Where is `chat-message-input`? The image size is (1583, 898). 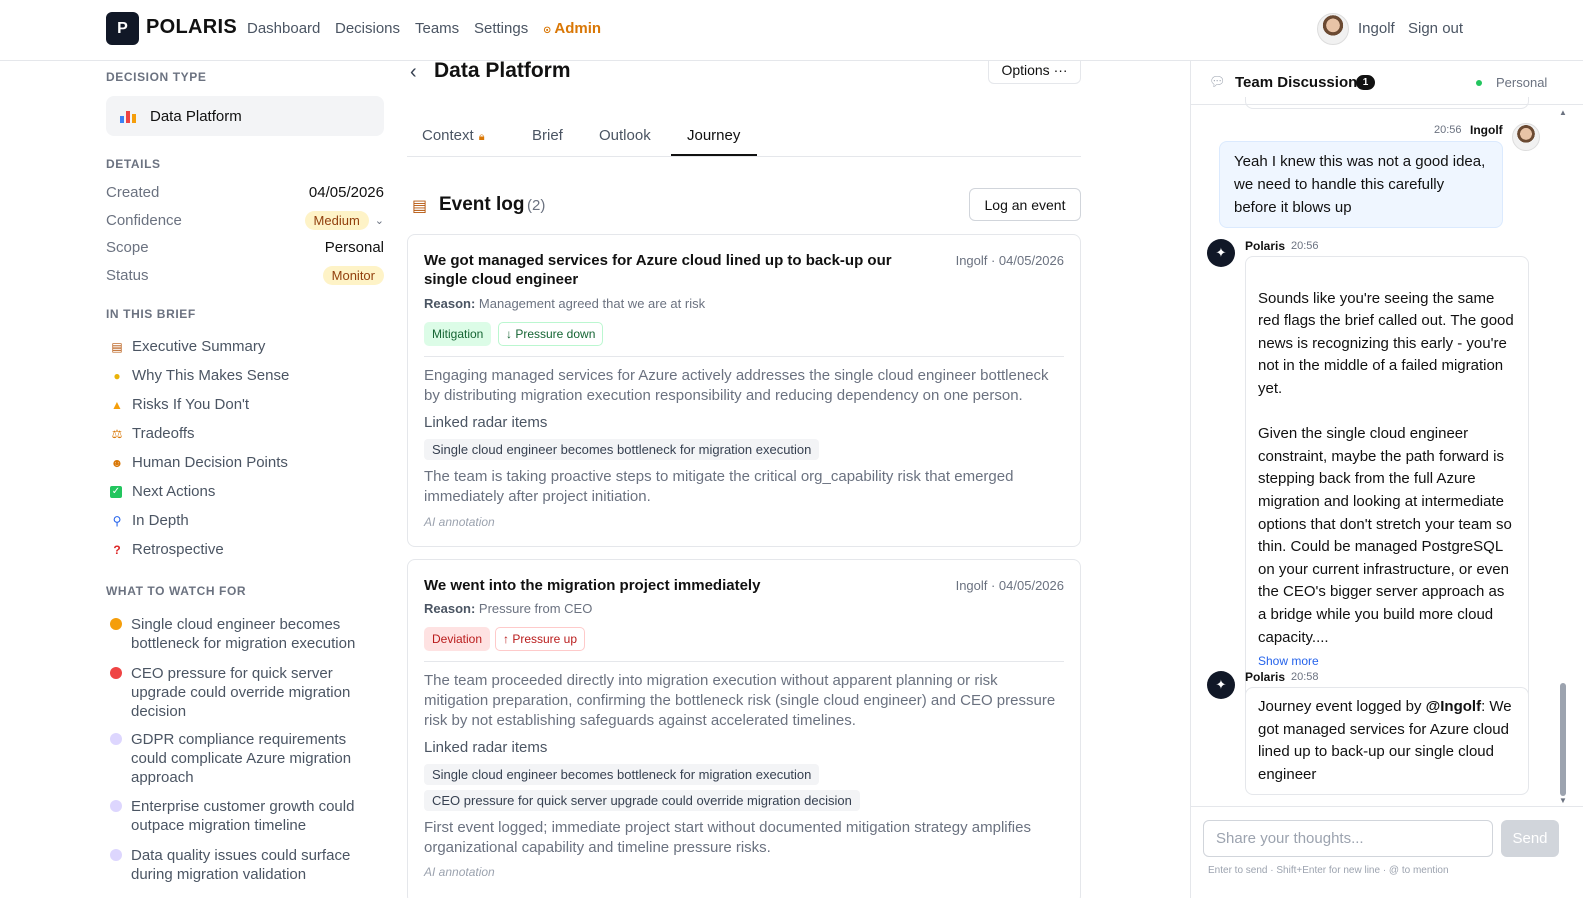
chat-message-input is located at coordinates (1348, 838).